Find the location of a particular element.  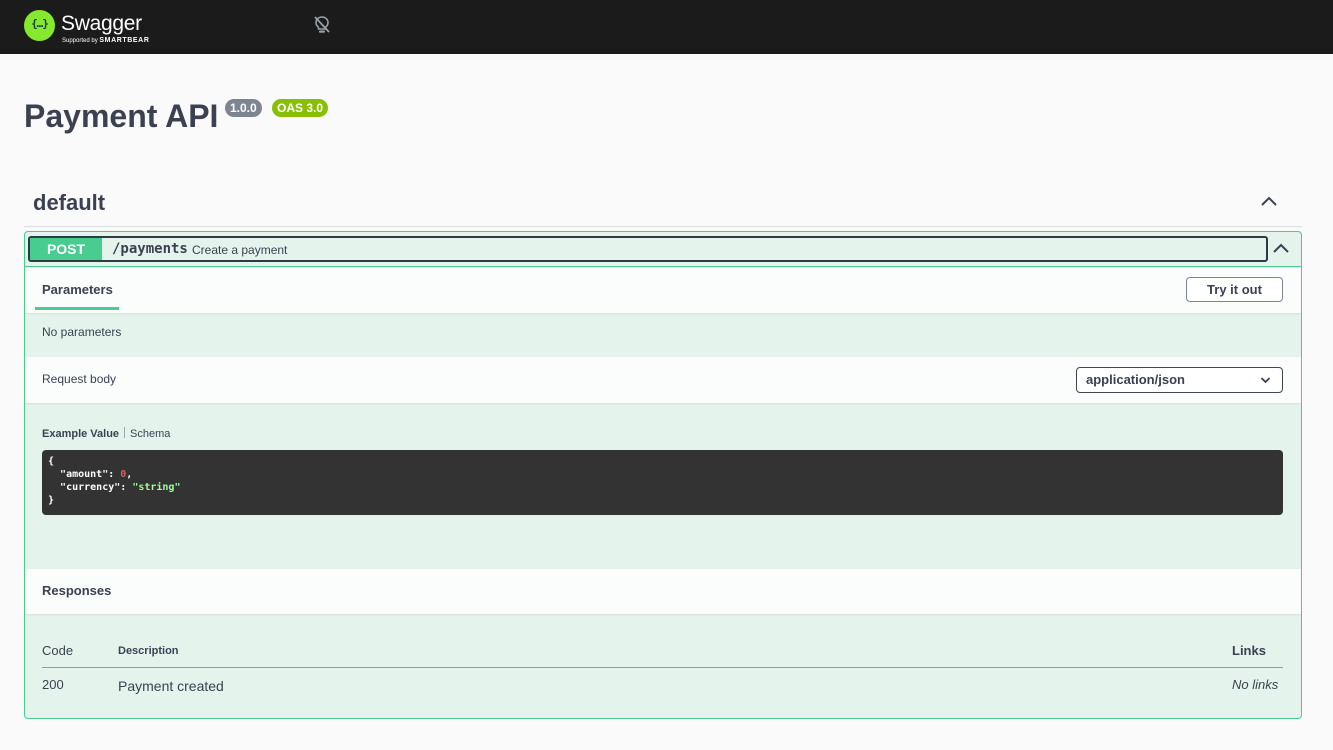

tab-example-value: Example Value is located at coordinates (80, 434).